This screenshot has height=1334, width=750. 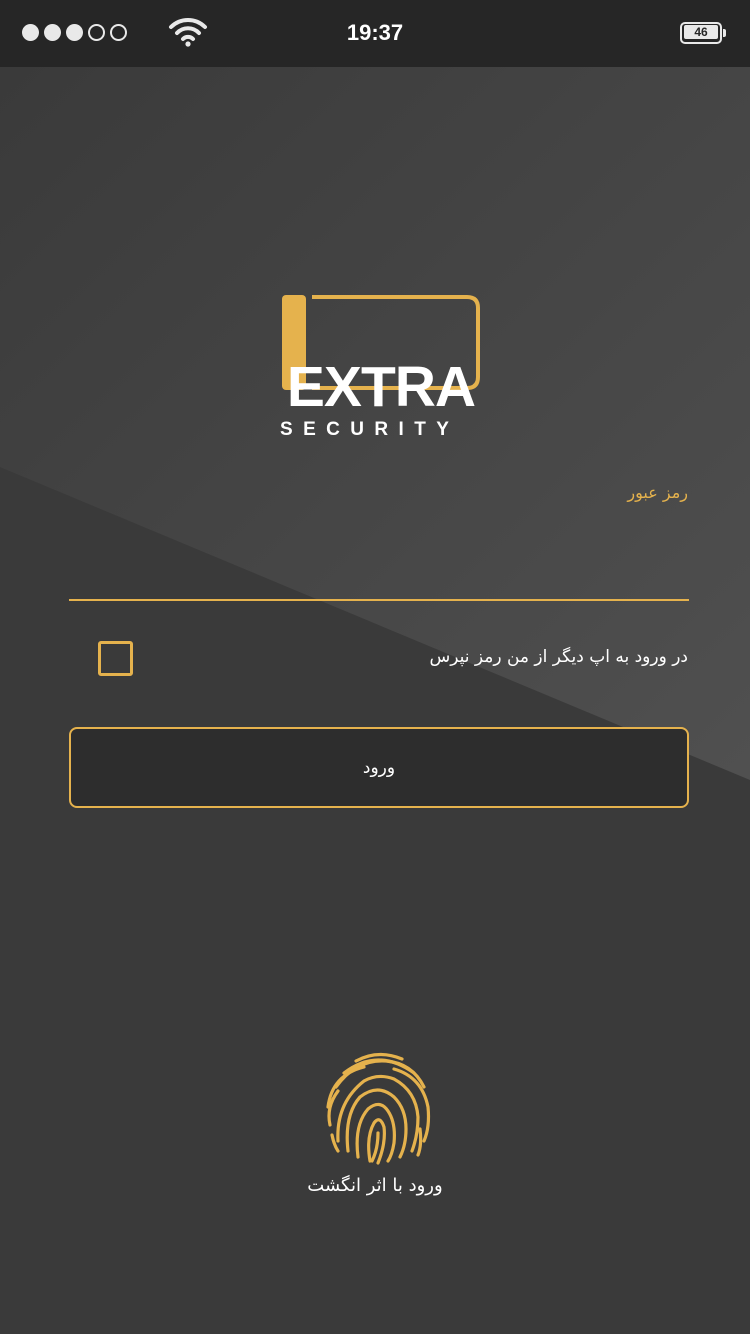 What do you see at coordinates (379, 569) in the screenshot?
I see `password-input` at bounding box center [379, 569].